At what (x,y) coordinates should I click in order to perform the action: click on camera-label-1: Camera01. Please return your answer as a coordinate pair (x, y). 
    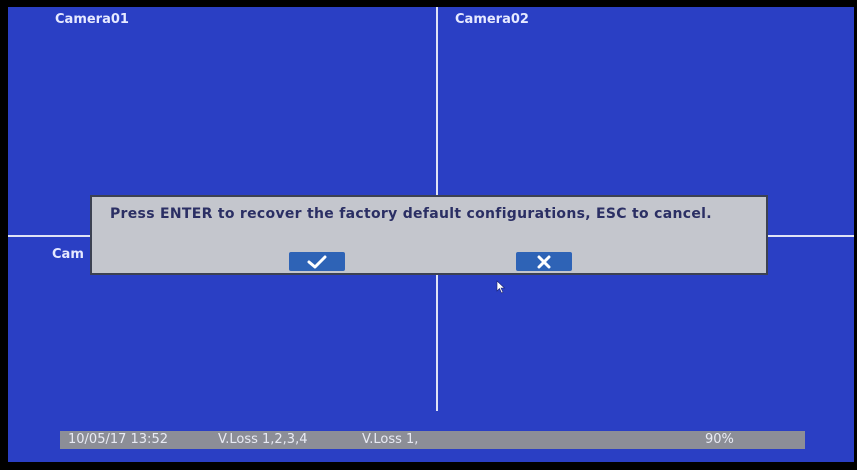
    Looking at the image, I should click on (92, 19).